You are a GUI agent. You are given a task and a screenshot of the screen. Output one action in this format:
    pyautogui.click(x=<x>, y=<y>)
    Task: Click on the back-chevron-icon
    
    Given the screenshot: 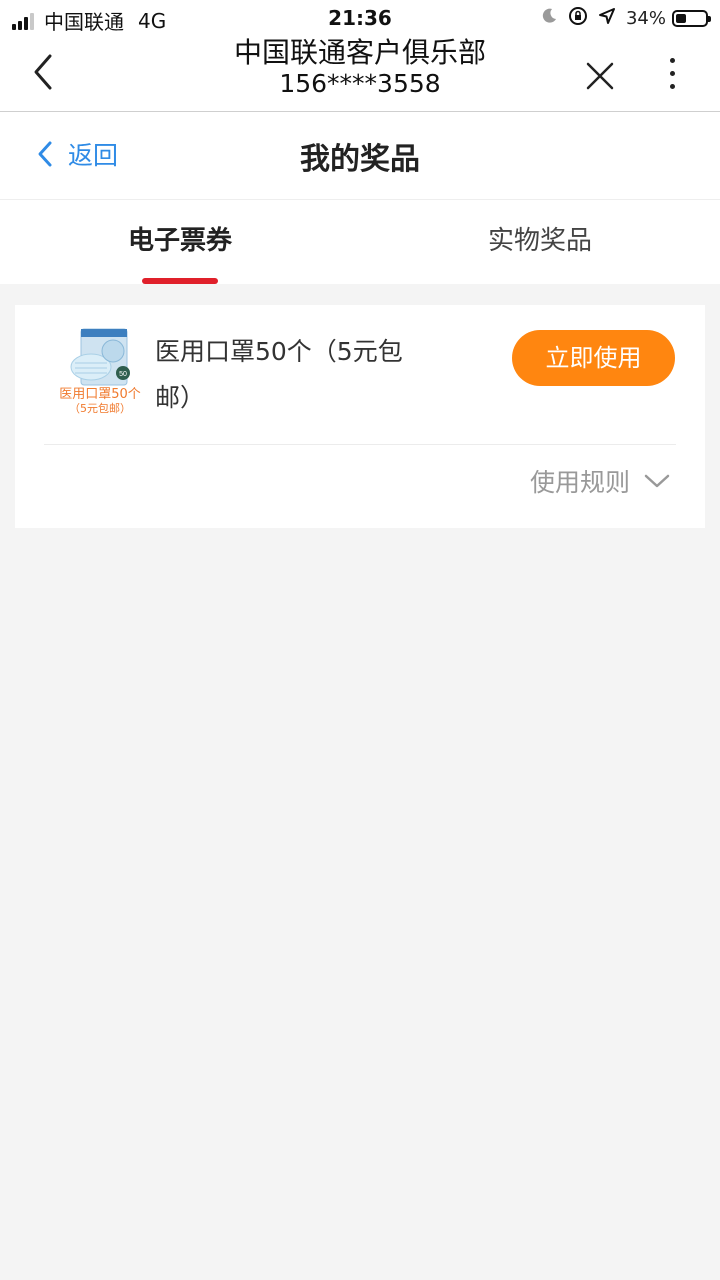 What is the action you would take?
    pyautogui.click(x=45, y=72)
    